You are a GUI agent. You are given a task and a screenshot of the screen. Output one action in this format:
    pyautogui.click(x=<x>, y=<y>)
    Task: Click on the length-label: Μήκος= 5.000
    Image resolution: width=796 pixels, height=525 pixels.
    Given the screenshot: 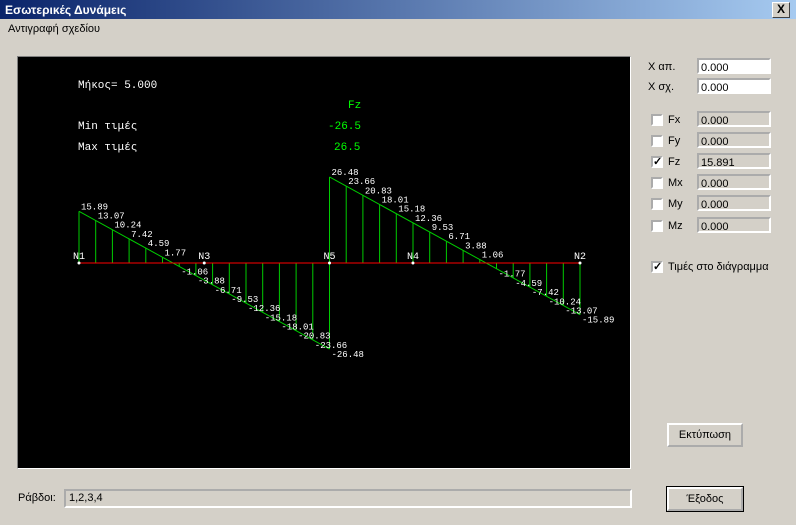 What is the action you would take?
    pyautogui.click(x=117, y=86)
    